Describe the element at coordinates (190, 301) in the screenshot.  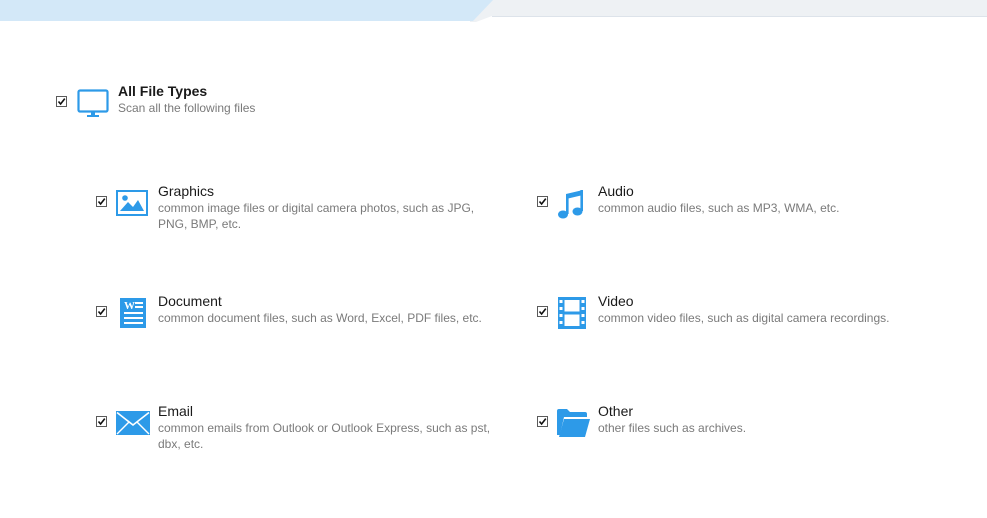
I see `document-title: Document` at that location.